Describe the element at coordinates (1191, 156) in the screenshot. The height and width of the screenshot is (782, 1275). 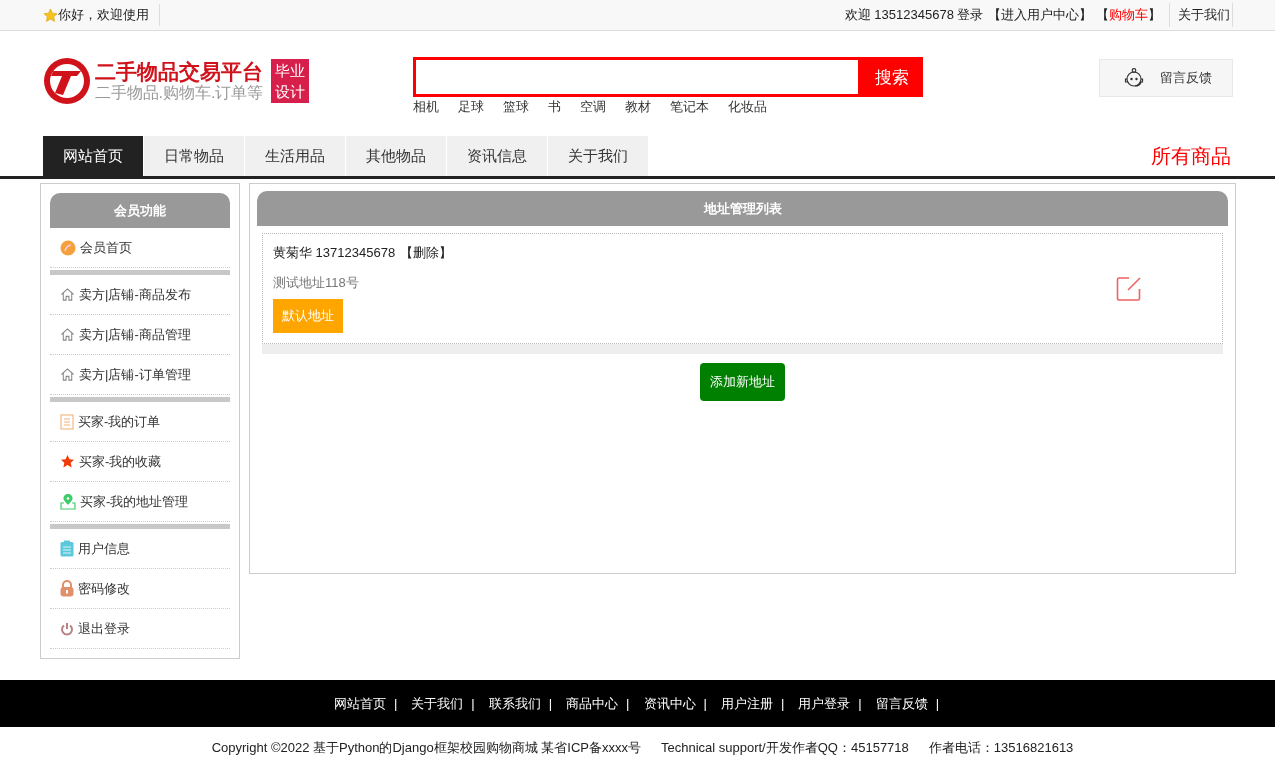
I see `all-goods-link: 所有商品` at that location.